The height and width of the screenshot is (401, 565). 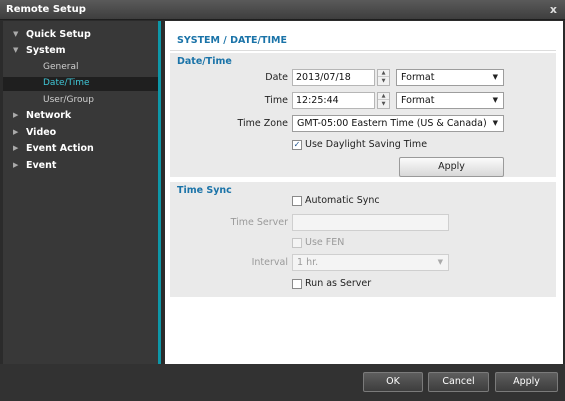 What do you see at coordinates (526, 382) in the screenshot?
I see `apply-button: Apply` at bounding box center [526, 382].